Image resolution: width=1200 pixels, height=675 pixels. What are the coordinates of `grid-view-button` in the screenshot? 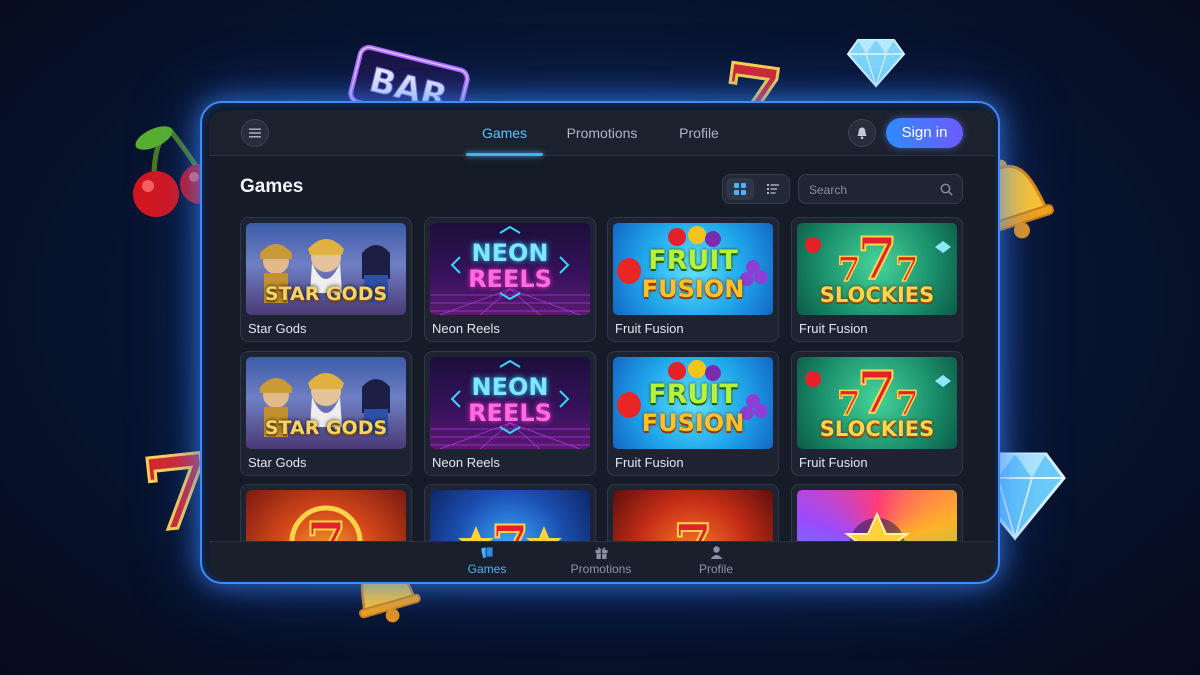 It's located at (740, 189).